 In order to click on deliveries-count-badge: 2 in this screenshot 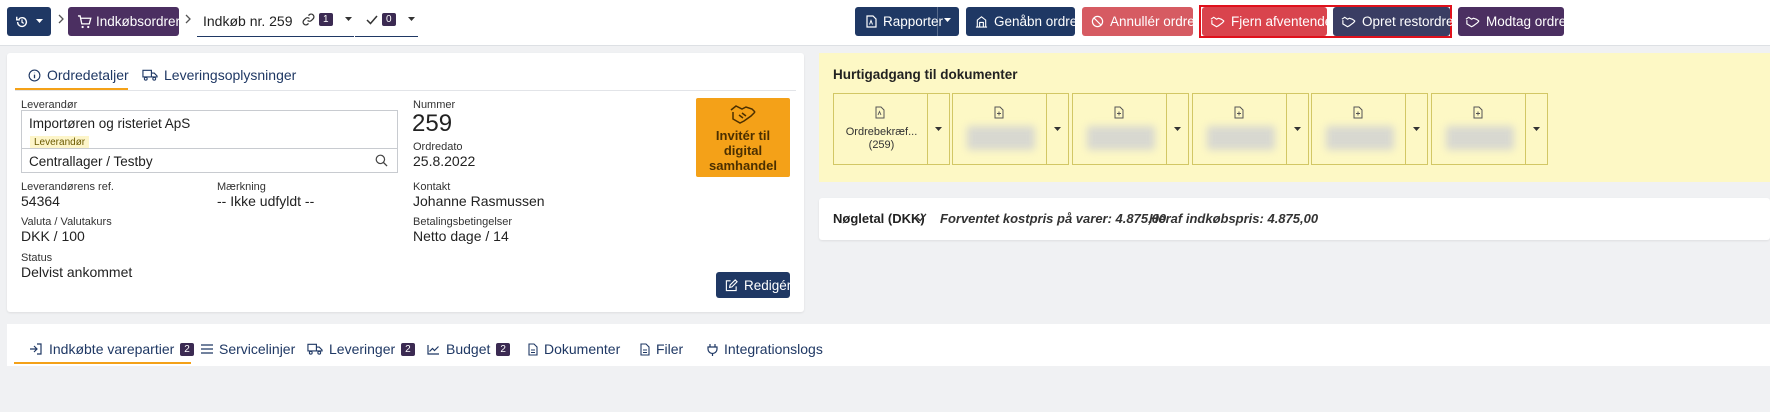, I will do `click(408, 349)`.